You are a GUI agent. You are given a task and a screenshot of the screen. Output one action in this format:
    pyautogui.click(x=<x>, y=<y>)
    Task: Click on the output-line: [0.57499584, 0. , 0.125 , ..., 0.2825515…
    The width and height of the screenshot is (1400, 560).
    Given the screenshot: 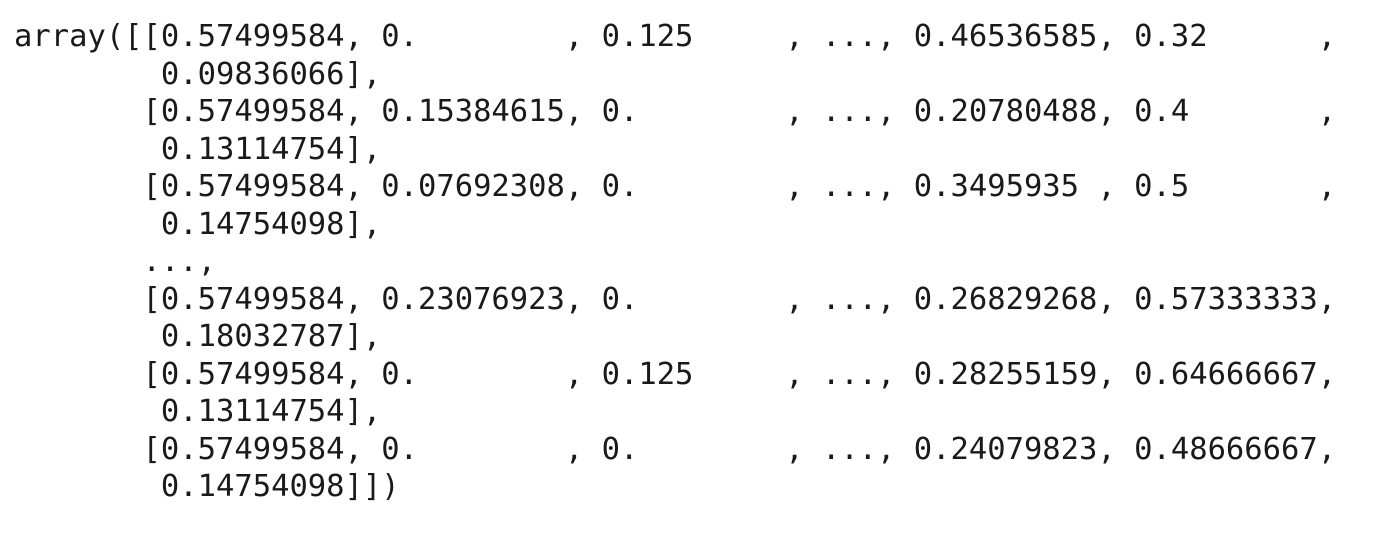 What is the action you would take?
    pyautogui.click(x=675, y=374)
    